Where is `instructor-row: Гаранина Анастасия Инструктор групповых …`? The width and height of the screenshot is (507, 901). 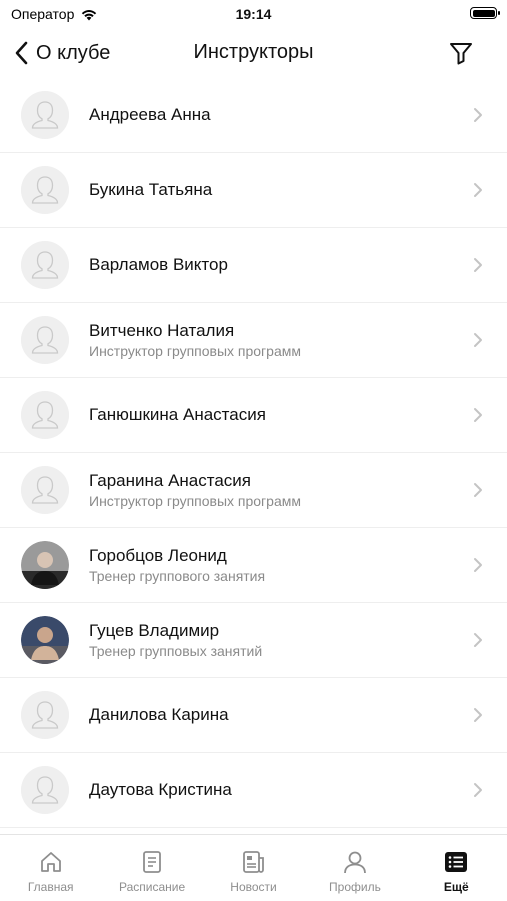
instructor-row: Гаранина Анастасия Инструктор групповых … is located at coordinates (253, 490).